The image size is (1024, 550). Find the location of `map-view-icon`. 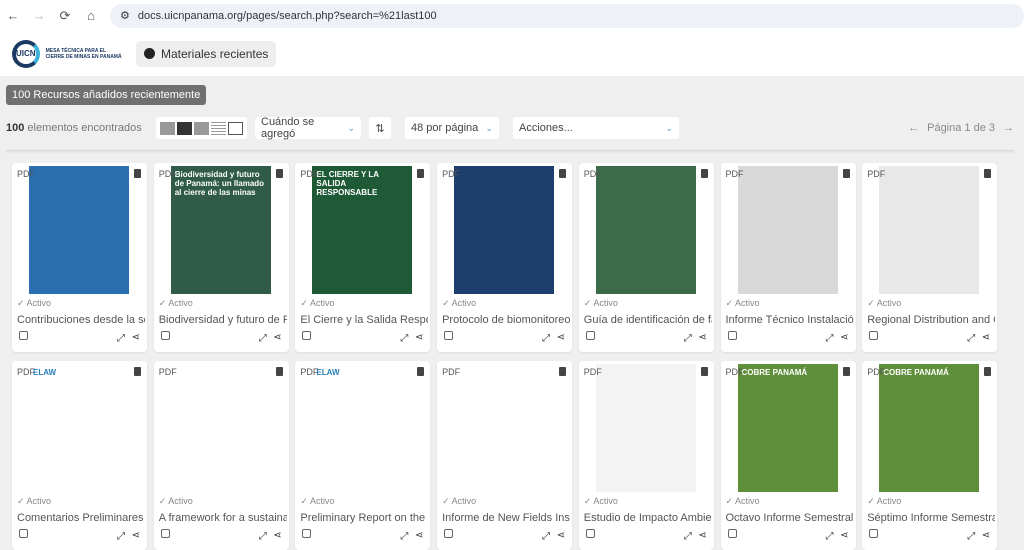

map-view-icon is located at coordinates (235, 128).